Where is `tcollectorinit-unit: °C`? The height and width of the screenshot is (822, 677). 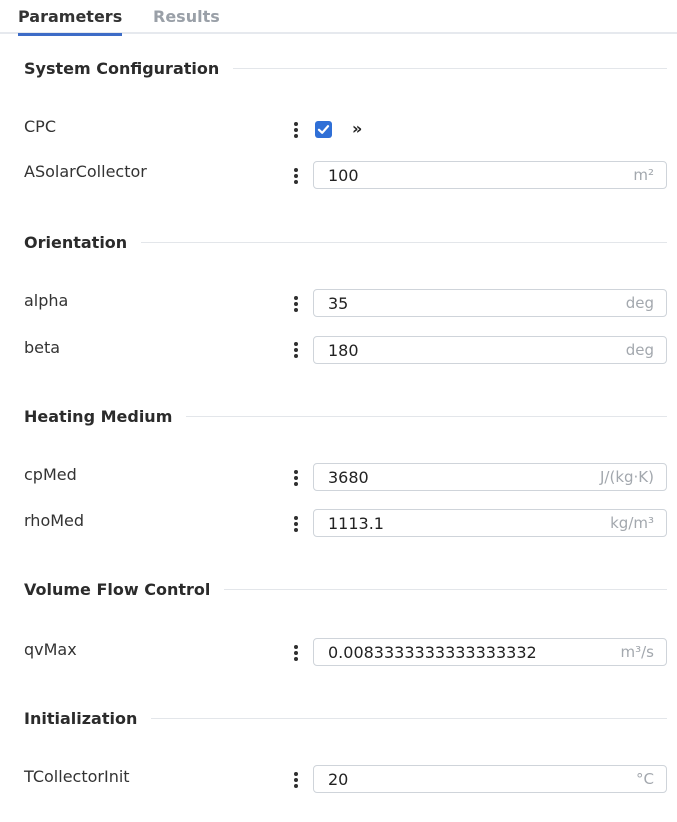
tcollectorinit-unit: °C is located at coordinates (645, 779).